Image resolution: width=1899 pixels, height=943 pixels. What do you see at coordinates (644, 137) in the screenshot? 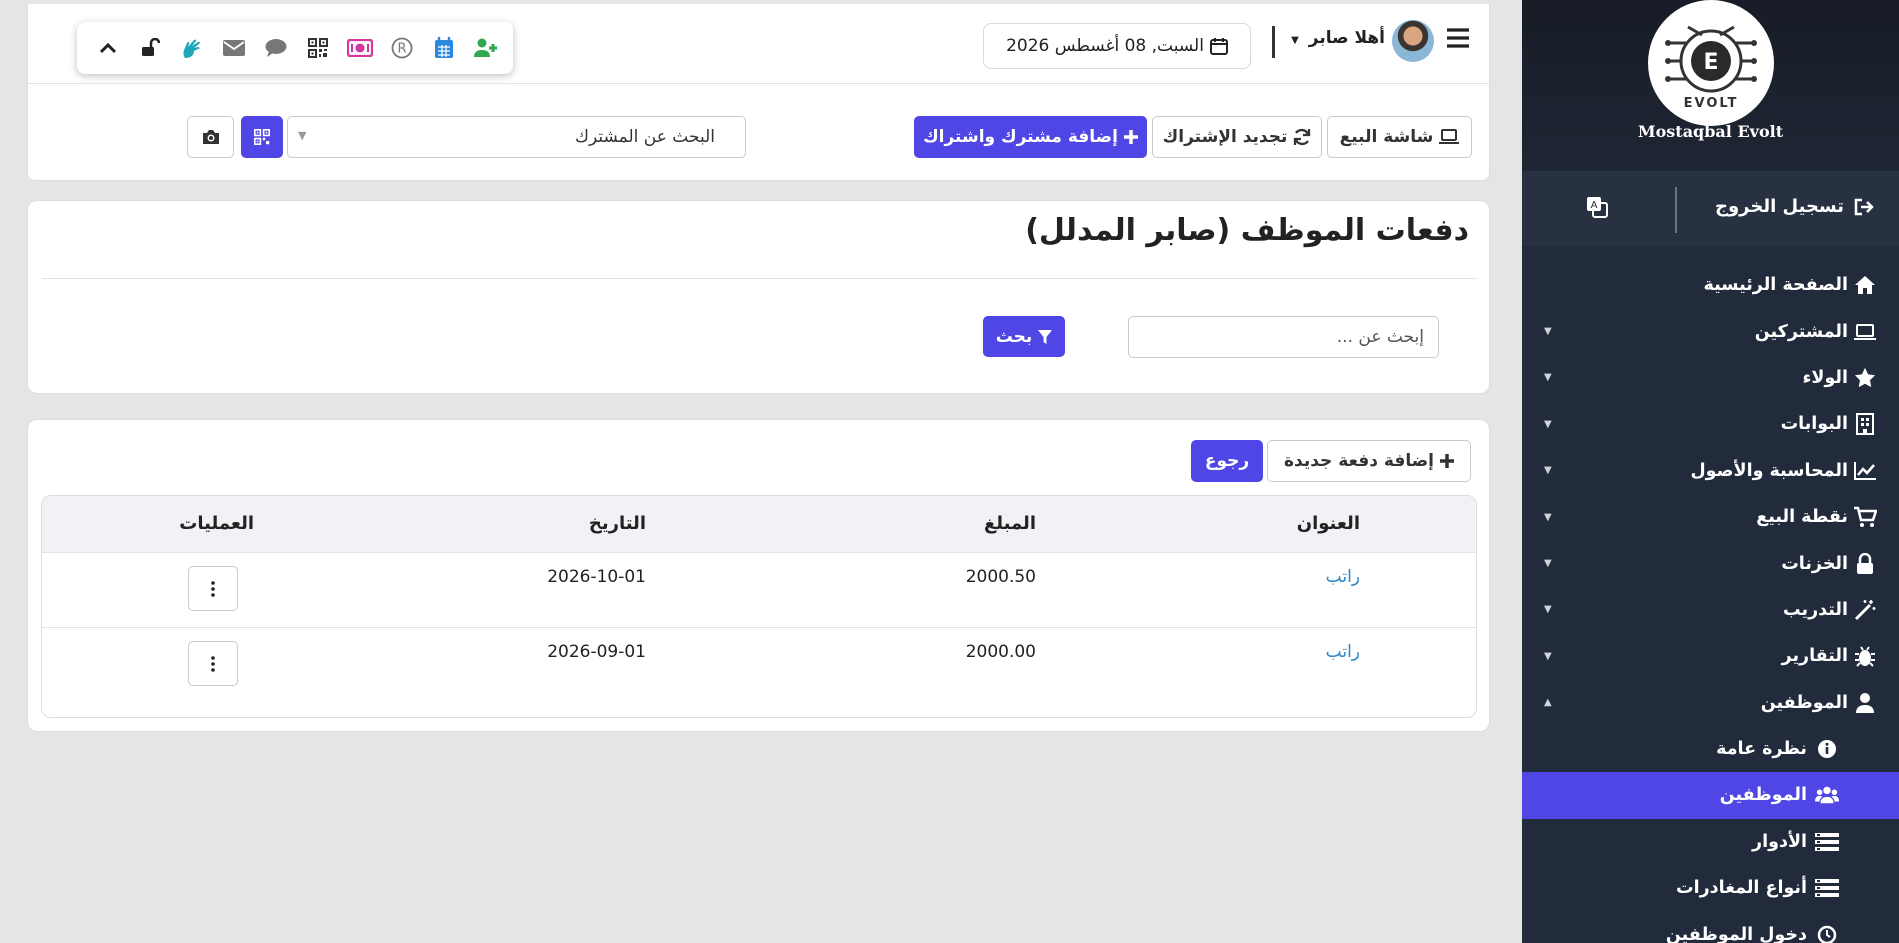
I see `subscriber-search-placeholder: البحث عن المشترك` at bounding box center [644, 137].